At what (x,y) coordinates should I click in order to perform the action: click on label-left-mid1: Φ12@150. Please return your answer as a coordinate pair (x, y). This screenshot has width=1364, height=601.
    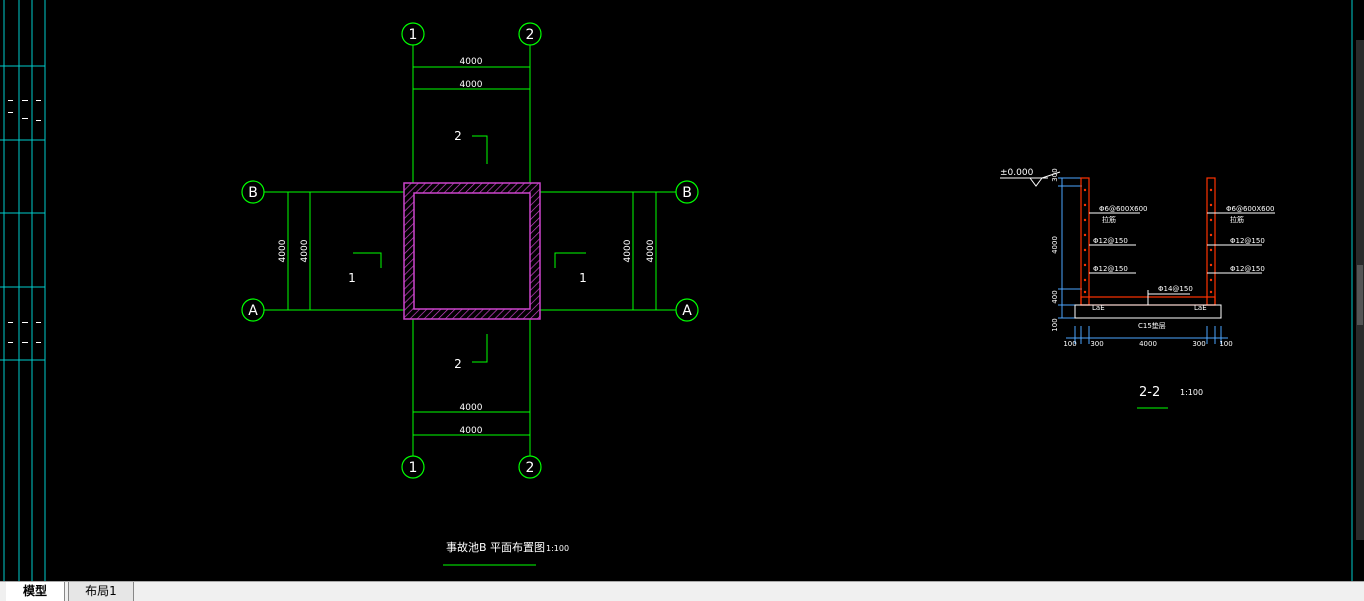
    Looking at the image, I should click on (1110, 241).